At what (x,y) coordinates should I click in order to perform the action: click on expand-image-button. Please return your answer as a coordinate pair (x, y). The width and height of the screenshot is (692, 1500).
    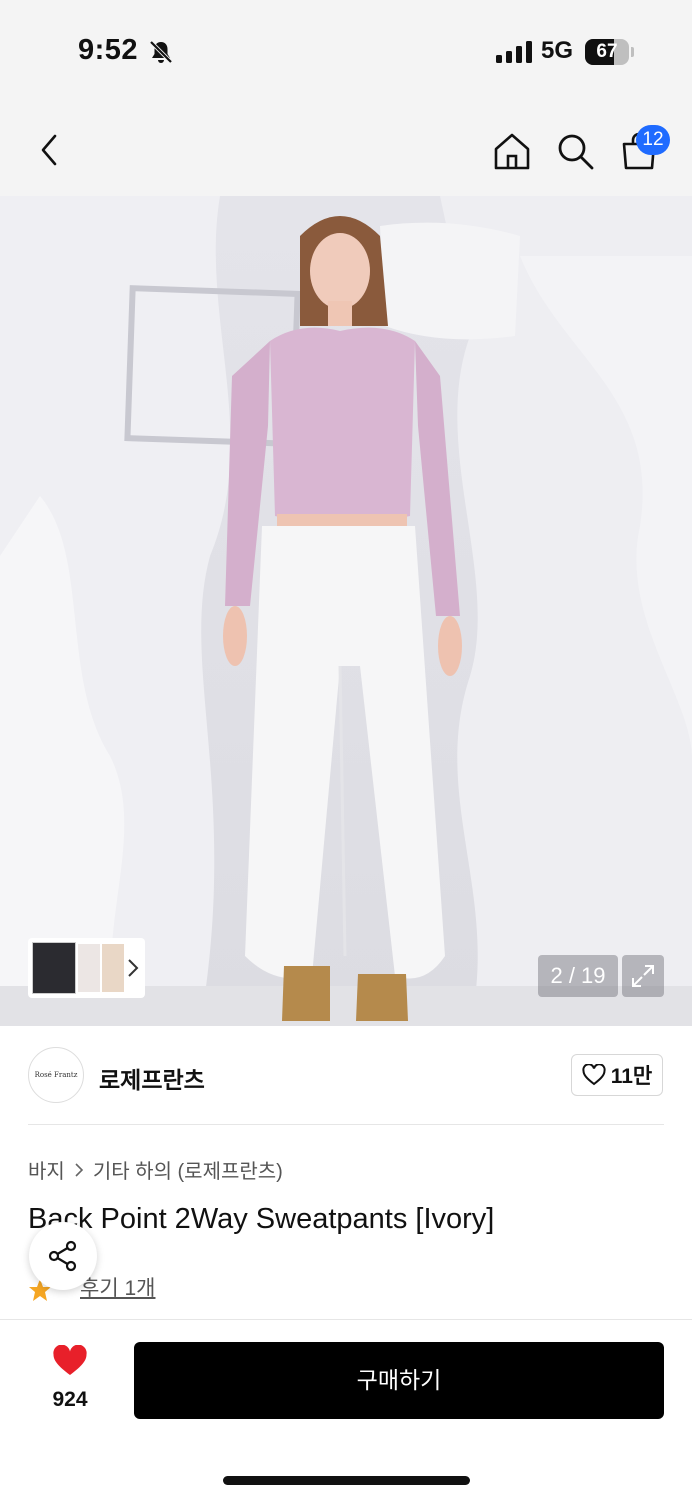
    Looking at the image, I should click on (643, 976).